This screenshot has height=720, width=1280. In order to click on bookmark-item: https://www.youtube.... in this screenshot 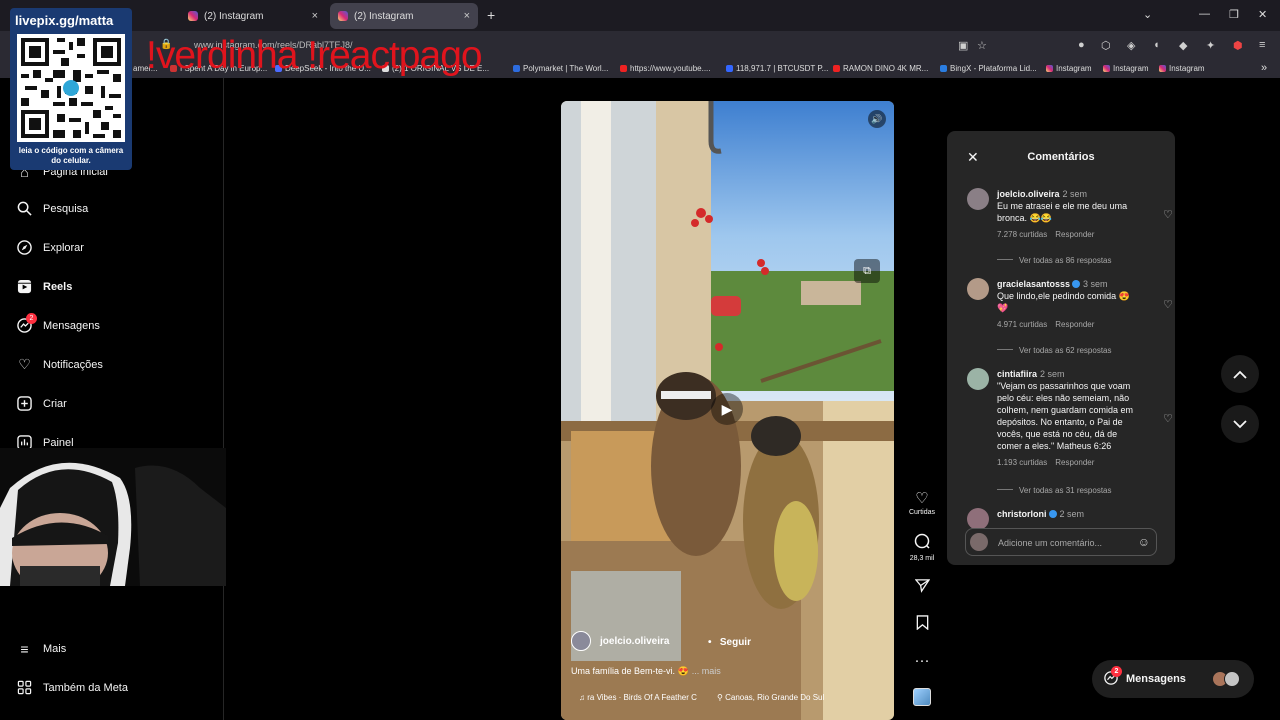, I will do `click(665, 68)`.